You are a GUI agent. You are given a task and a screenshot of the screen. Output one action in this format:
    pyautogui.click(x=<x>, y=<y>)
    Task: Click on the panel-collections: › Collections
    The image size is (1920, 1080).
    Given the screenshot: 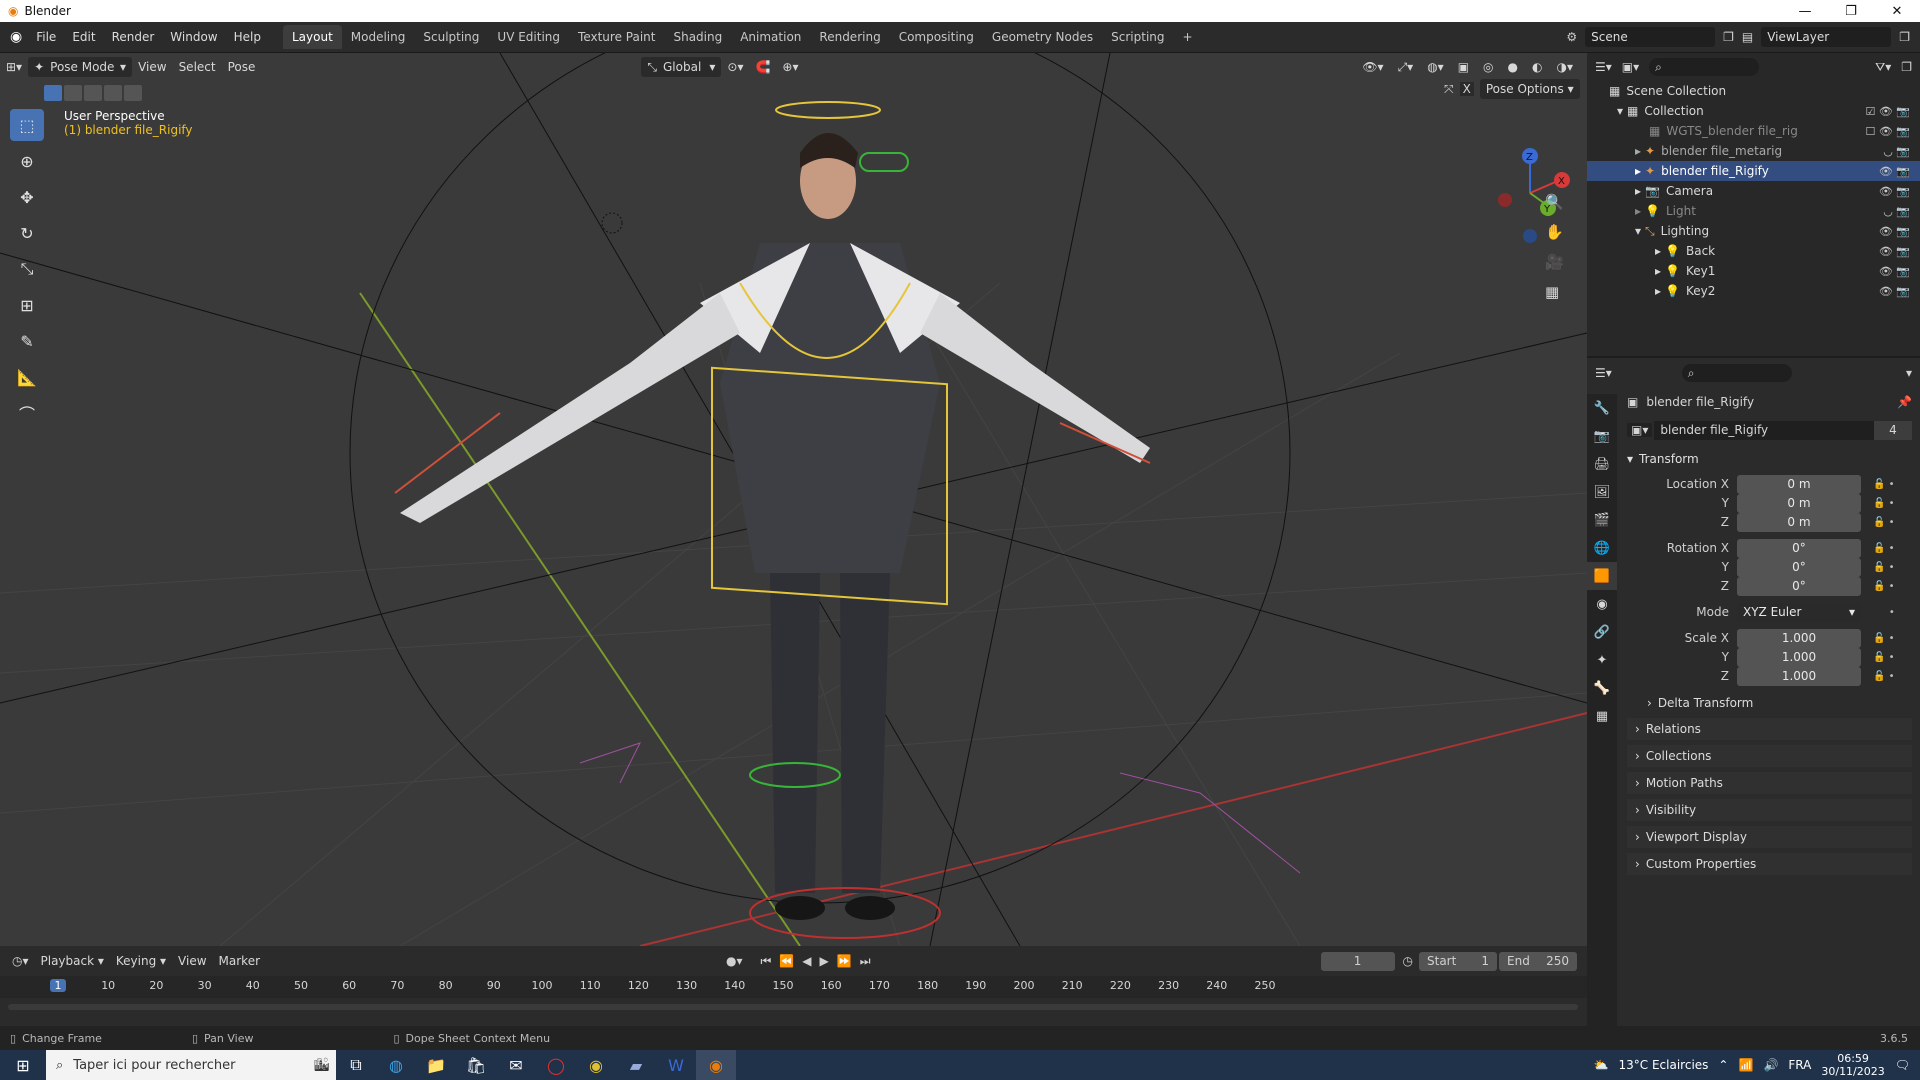 What is the action you would take?
    pyautogui.click(x=1769, y=756)
    